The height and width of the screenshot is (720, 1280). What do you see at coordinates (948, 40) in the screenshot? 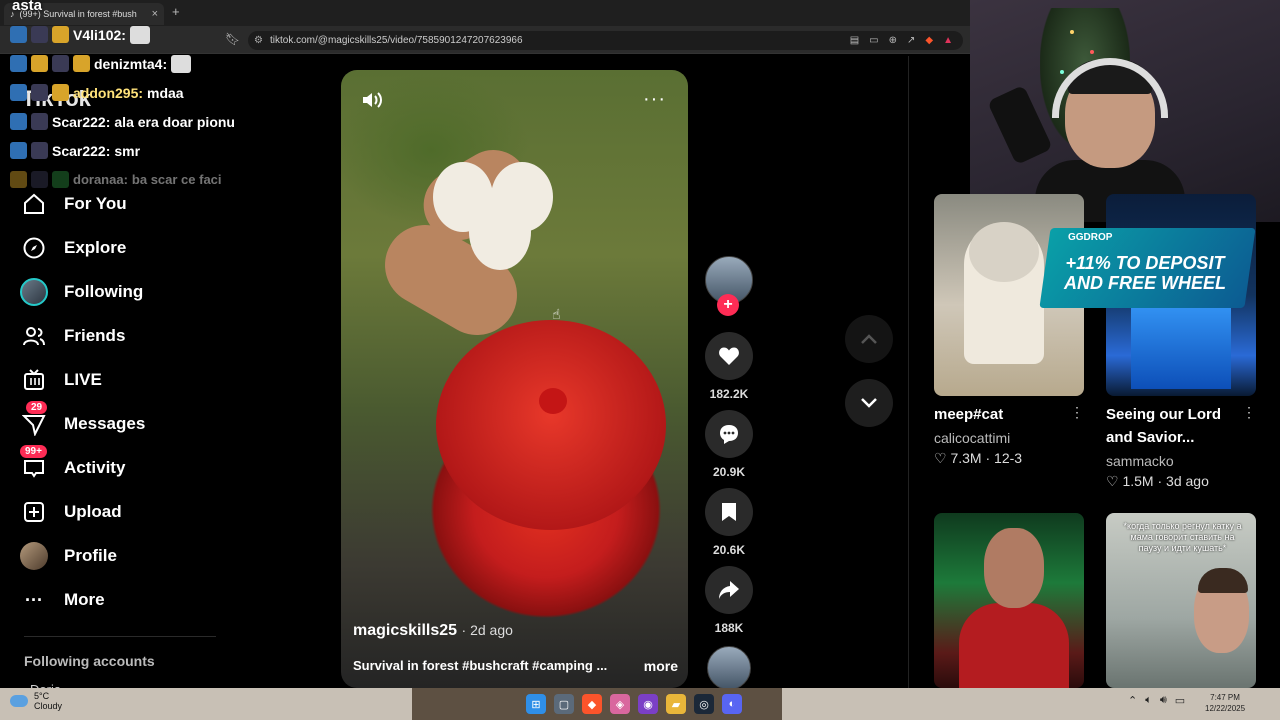
I see `brave-rewards-icon: ▲` at bounding box center [948, 40].